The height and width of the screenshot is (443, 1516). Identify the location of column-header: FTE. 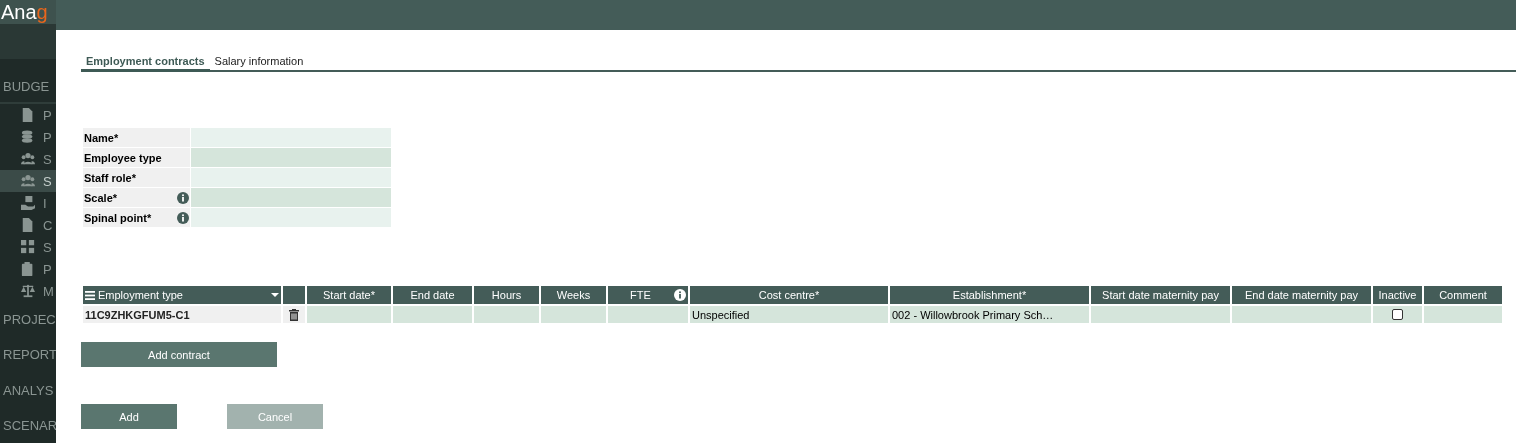
(648, 295).